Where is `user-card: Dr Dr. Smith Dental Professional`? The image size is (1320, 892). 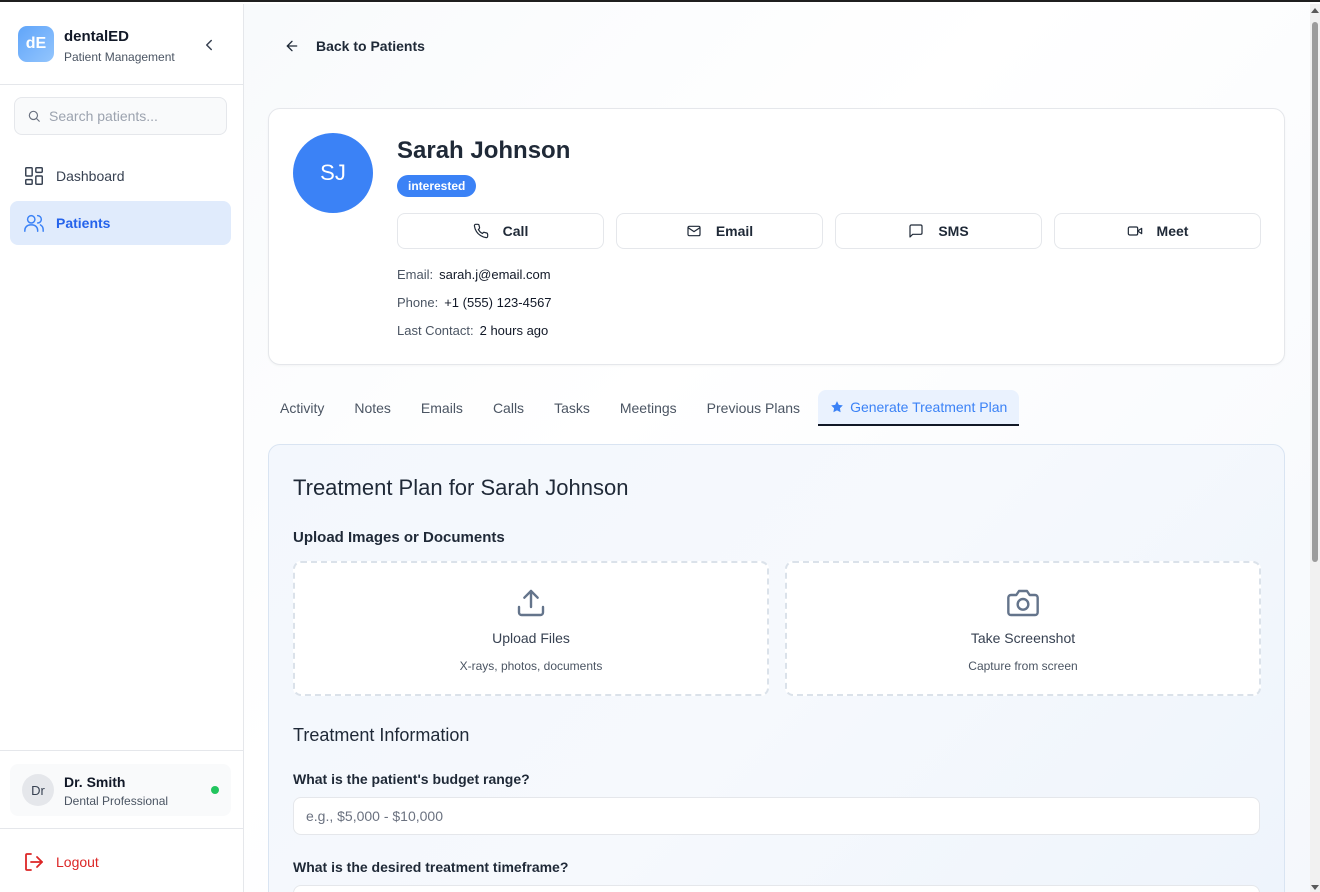 user-card: Dr Dr. Smith Dental Professional is located at coordinates (120, 790).